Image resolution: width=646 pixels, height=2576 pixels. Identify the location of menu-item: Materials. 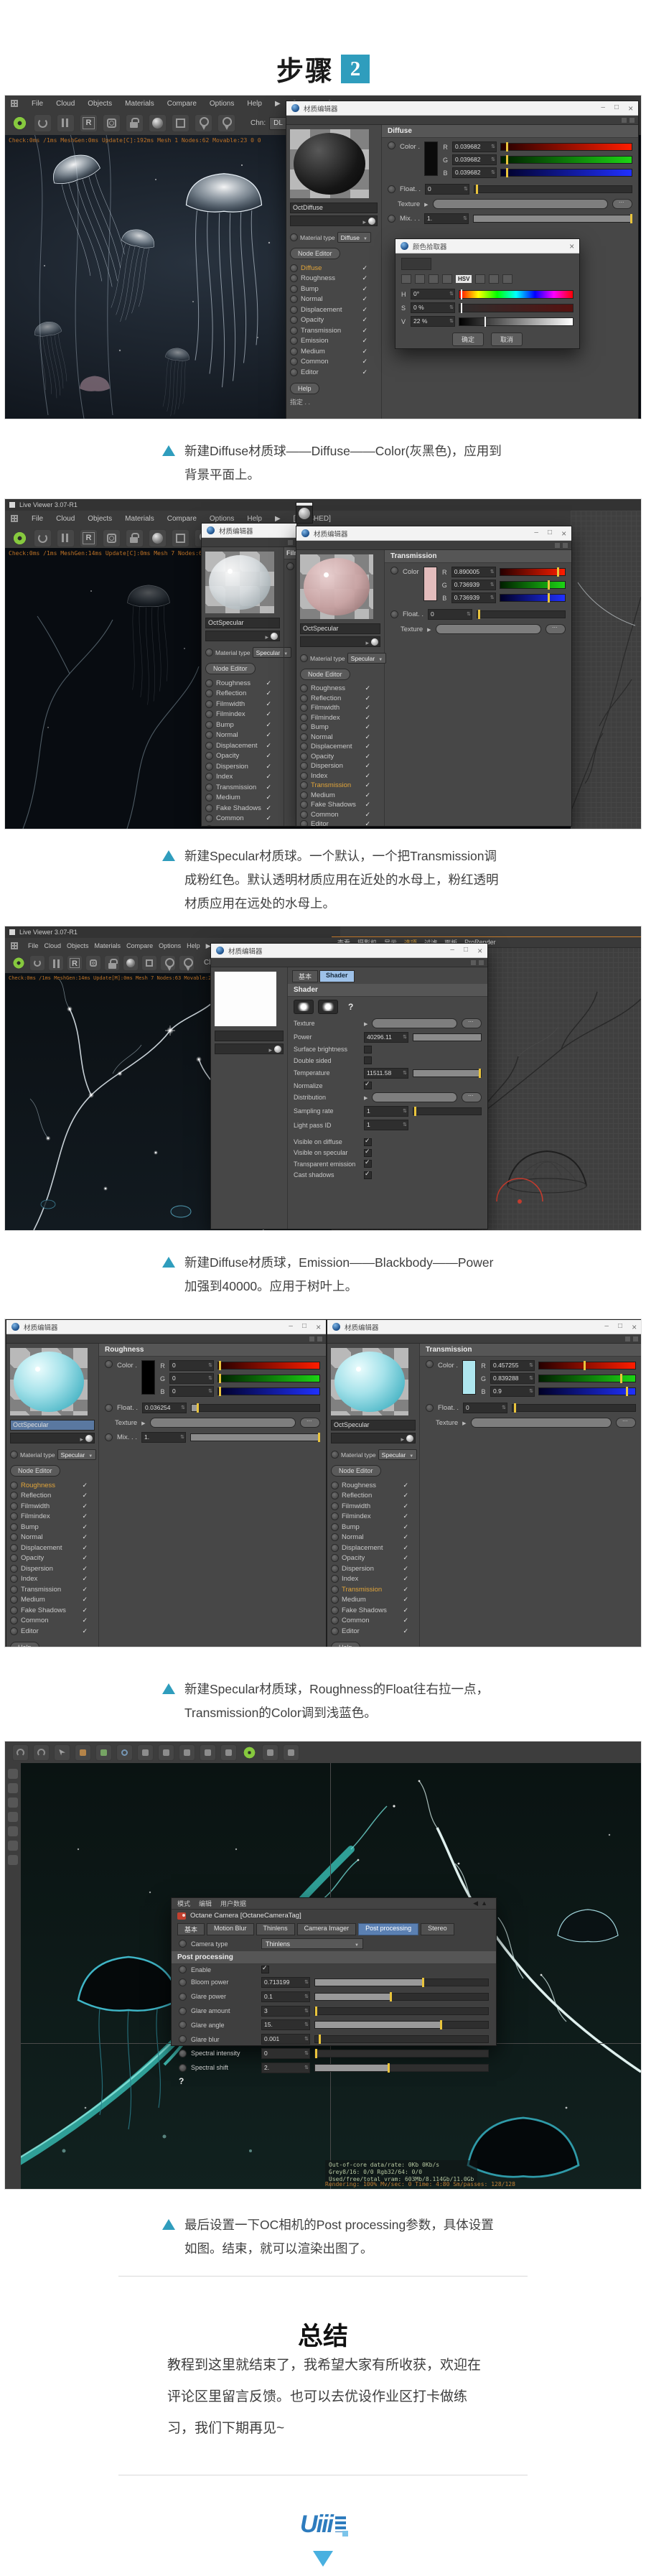
(108, 946).